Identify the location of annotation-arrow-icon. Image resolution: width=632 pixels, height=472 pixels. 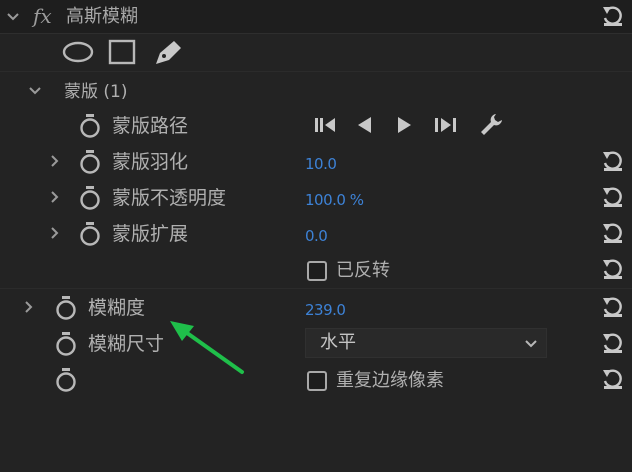
(207, 347).